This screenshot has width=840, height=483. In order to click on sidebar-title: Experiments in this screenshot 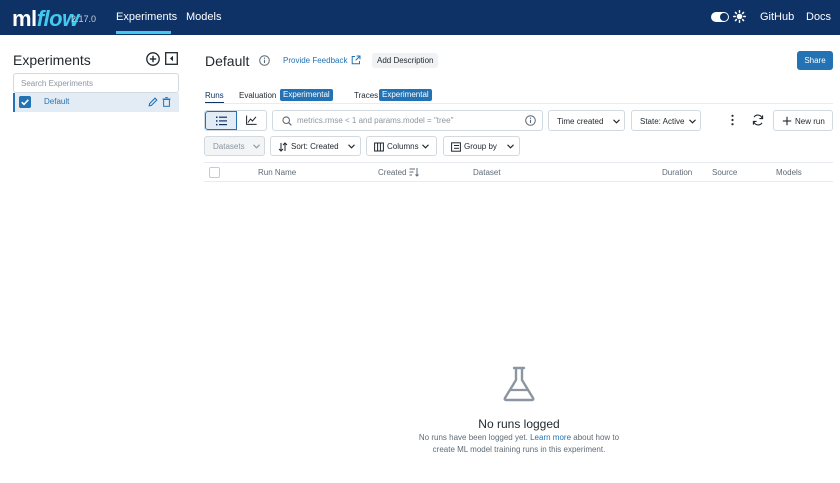, I will do `click(52, 60)`.